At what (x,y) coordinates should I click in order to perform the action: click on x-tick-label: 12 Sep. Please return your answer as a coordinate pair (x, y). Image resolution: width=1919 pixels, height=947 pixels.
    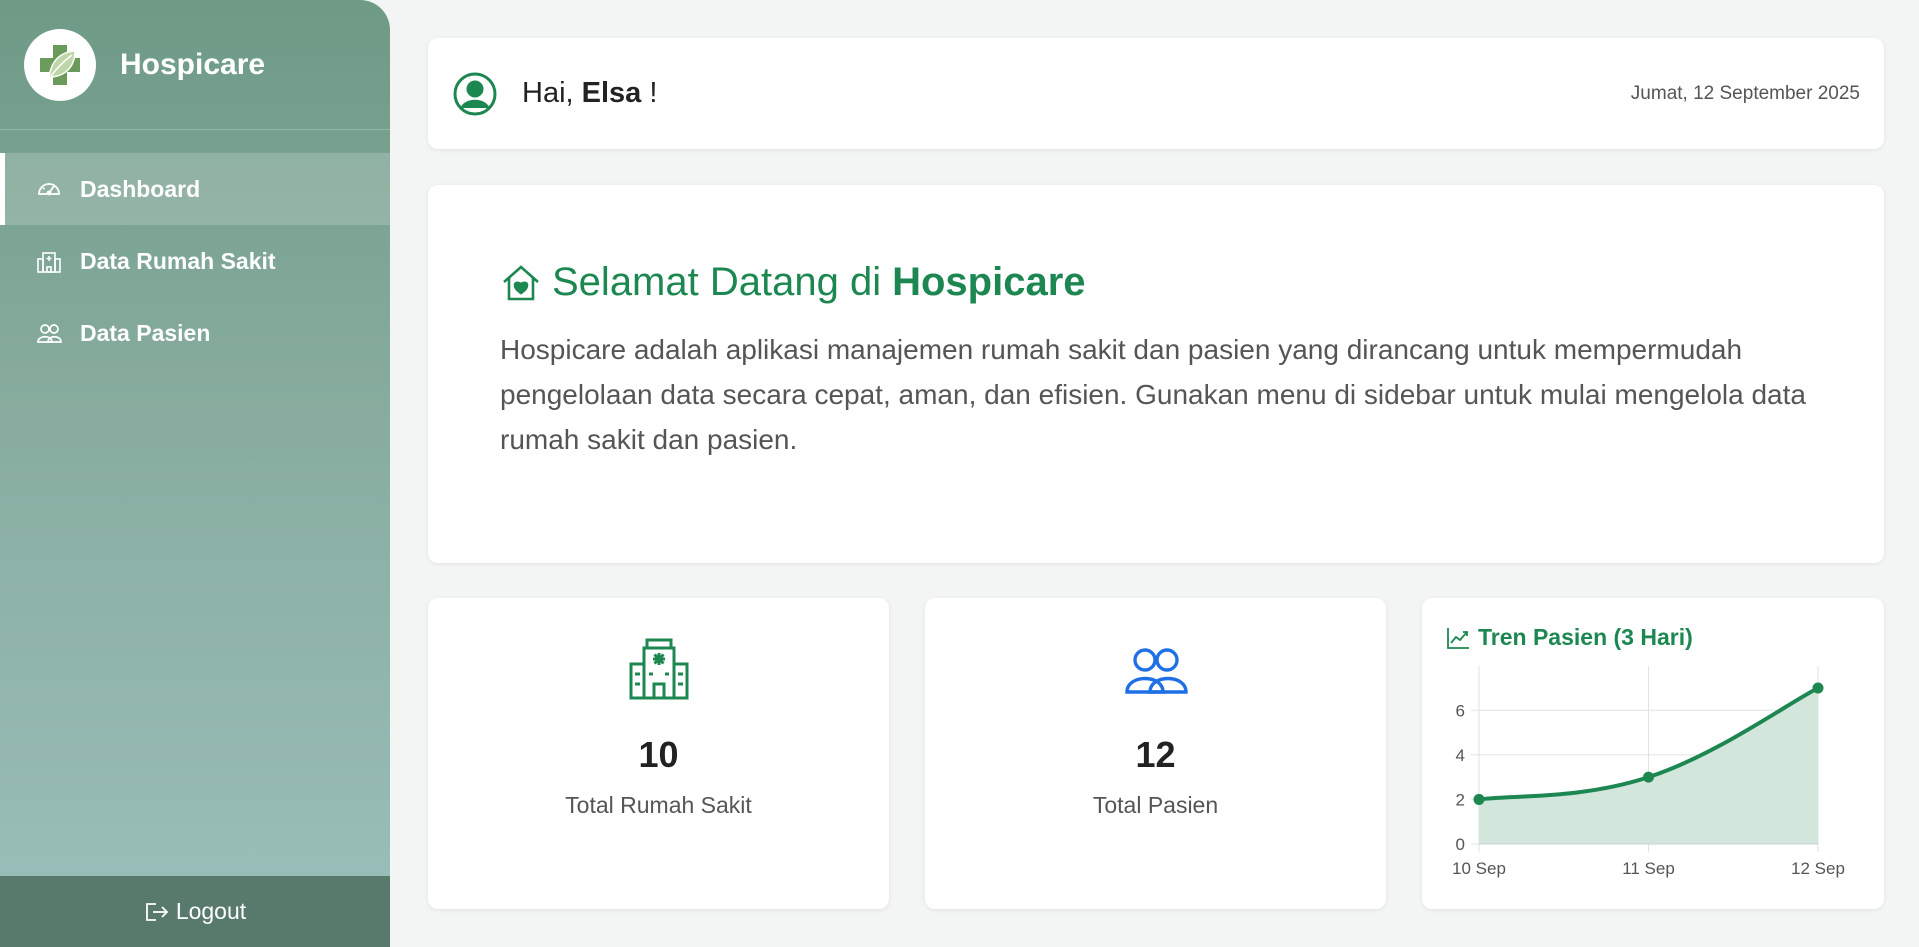
    Looking at the image, I should click on (1818, 868).